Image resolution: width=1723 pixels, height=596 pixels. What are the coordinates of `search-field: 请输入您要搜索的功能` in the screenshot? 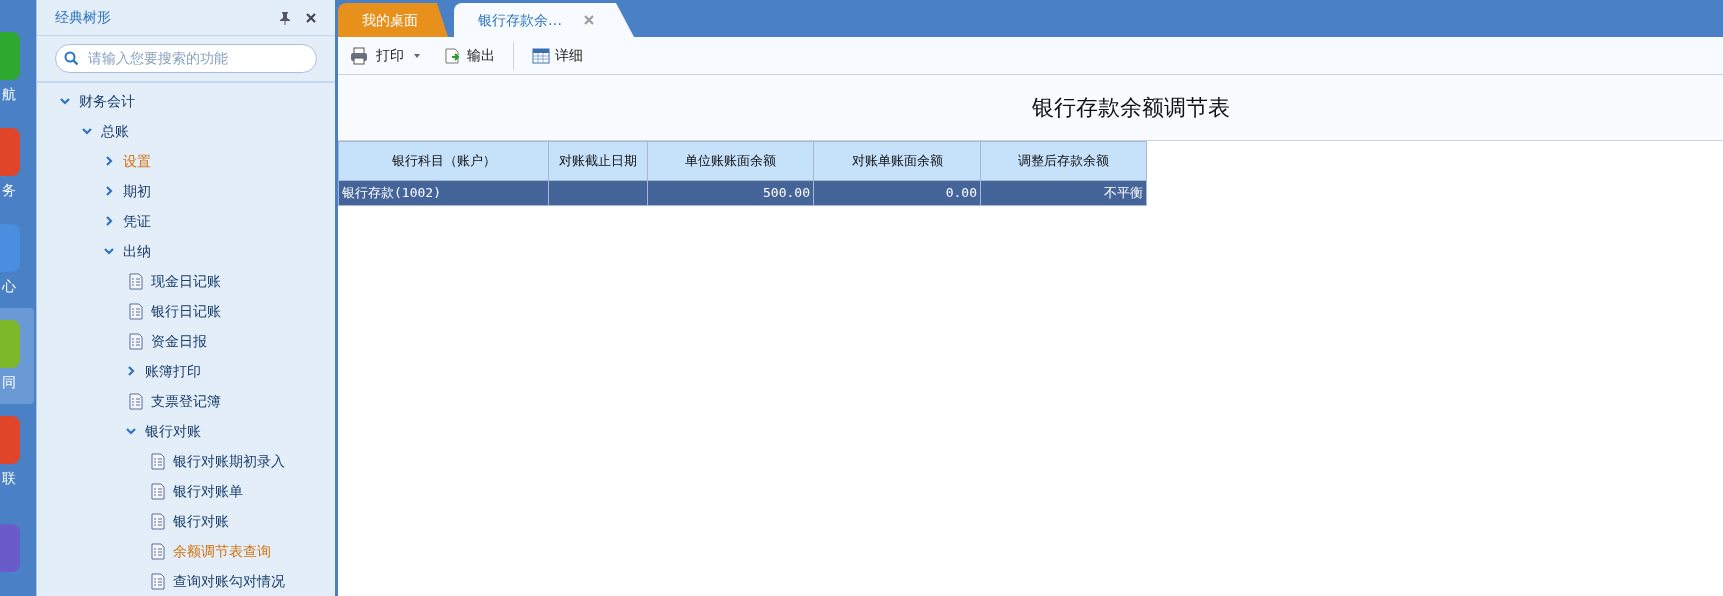 It's located at (186, 58).